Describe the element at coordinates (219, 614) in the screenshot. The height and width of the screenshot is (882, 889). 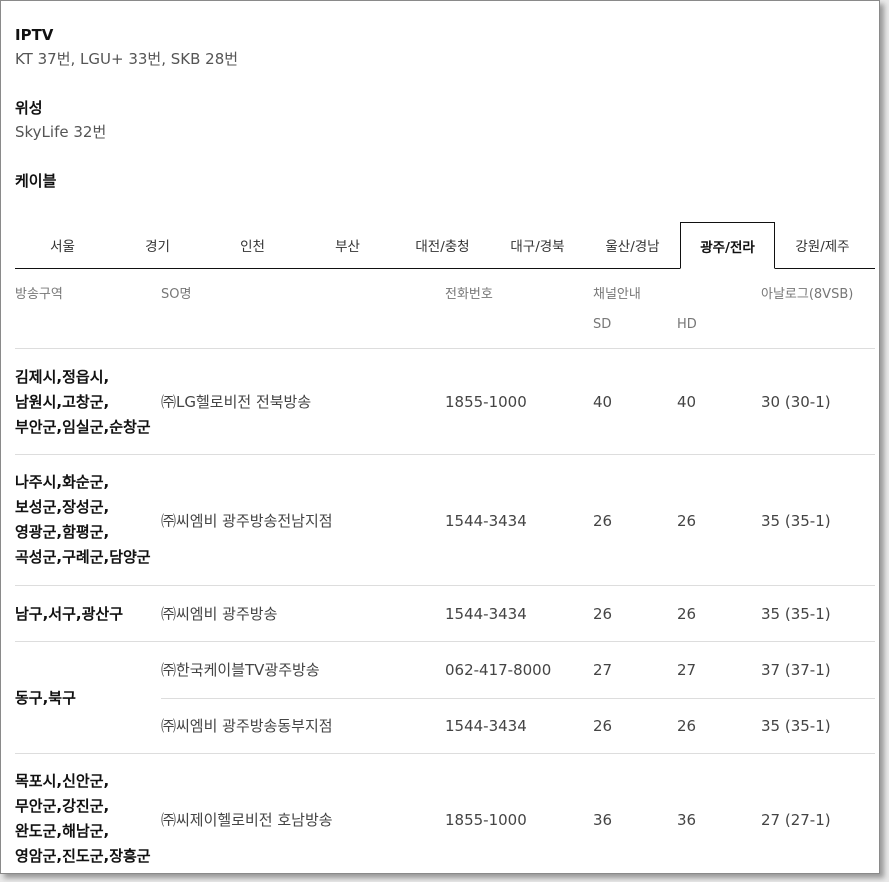
I see `so-cell: ㈜씨엠비 광주방송` at that location.